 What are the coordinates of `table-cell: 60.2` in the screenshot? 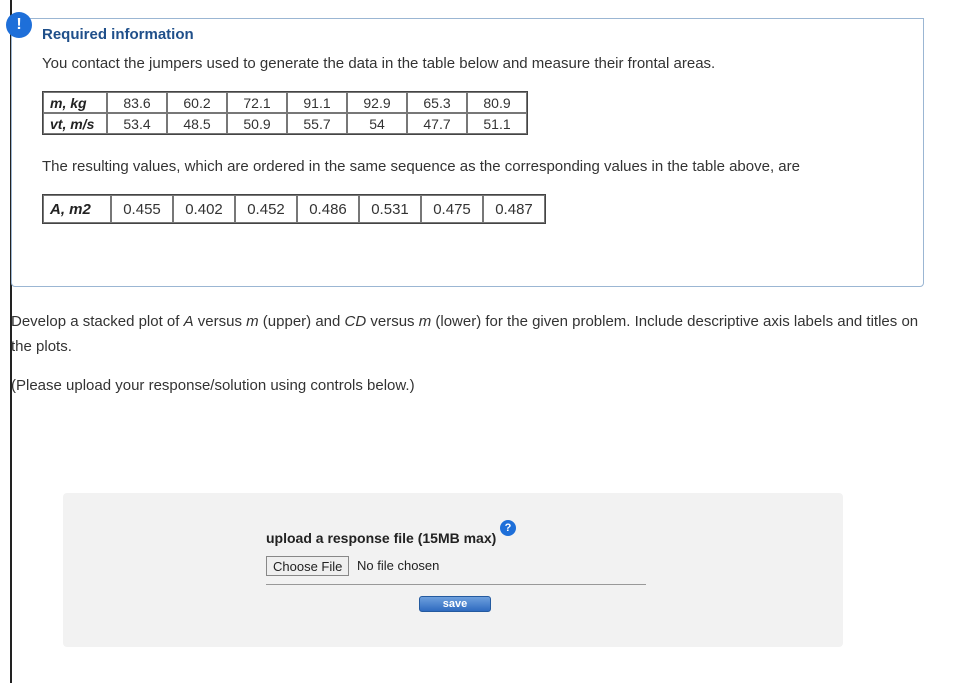 It's located at (197, 102).